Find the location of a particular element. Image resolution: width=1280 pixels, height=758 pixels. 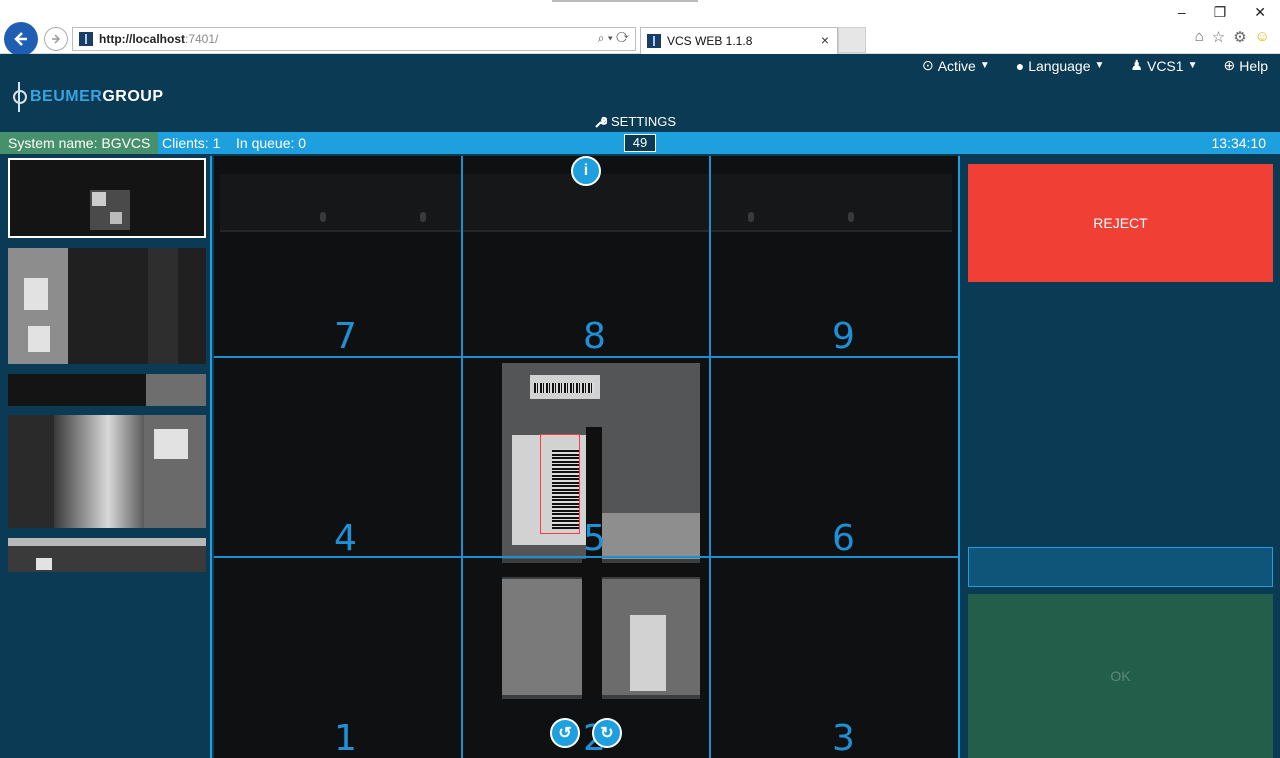

brand-part1: BEUMER is located at coordinates (66, 96).